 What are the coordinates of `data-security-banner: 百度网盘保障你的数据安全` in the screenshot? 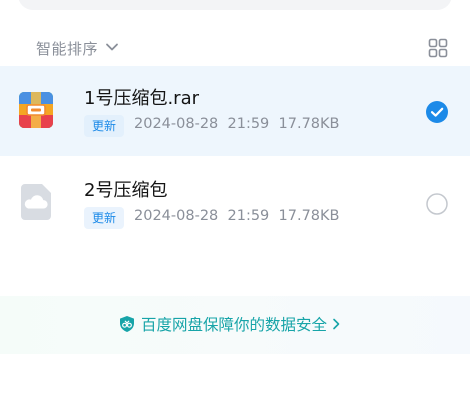 It's located at (235, 325).